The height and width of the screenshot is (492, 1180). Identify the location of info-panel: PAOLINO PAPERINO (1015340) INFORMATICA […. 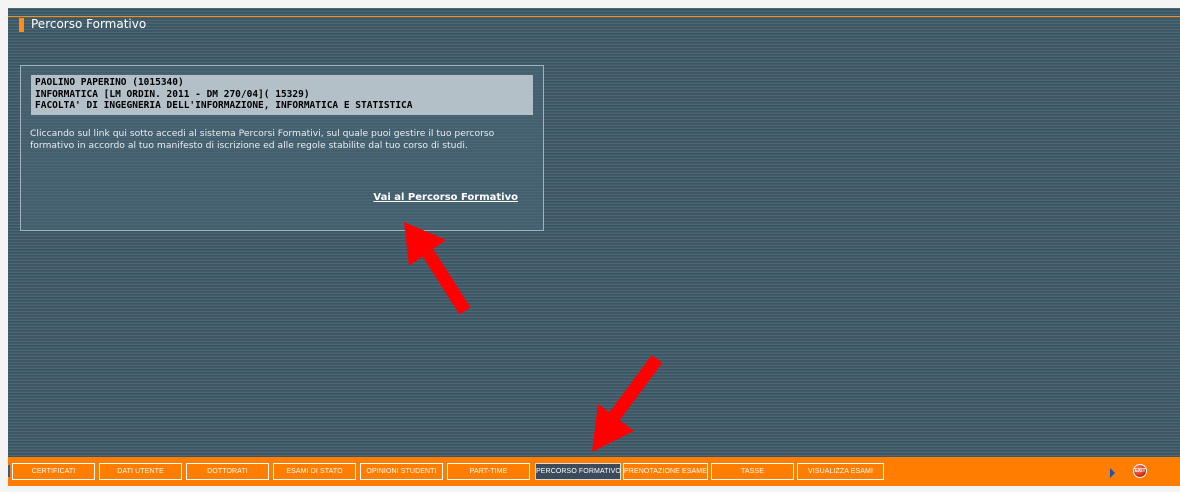
(282, 148).